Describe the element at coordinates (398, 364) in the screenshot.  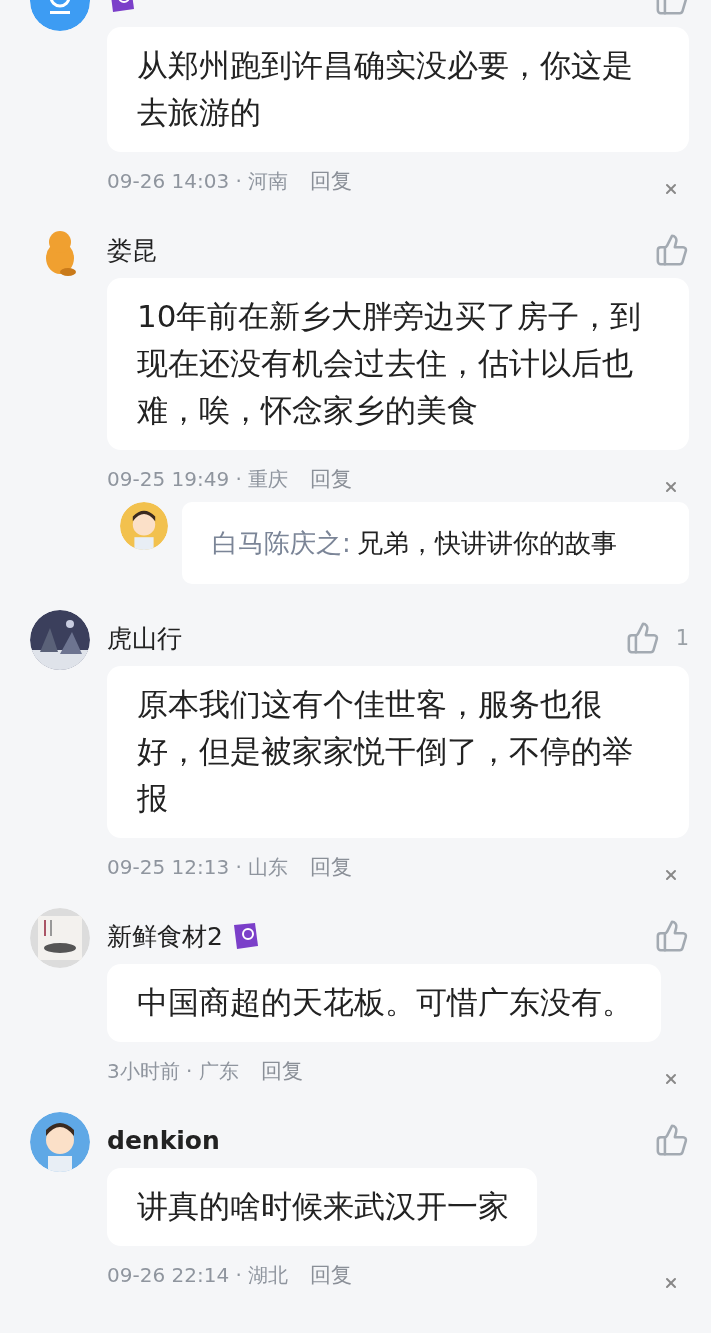
I see `comment-text: 10年前在新乡大胖旁边买了房子，到现在还没有机会过去住，估计以后也难，唉，怀念家乡的美食` at that location.